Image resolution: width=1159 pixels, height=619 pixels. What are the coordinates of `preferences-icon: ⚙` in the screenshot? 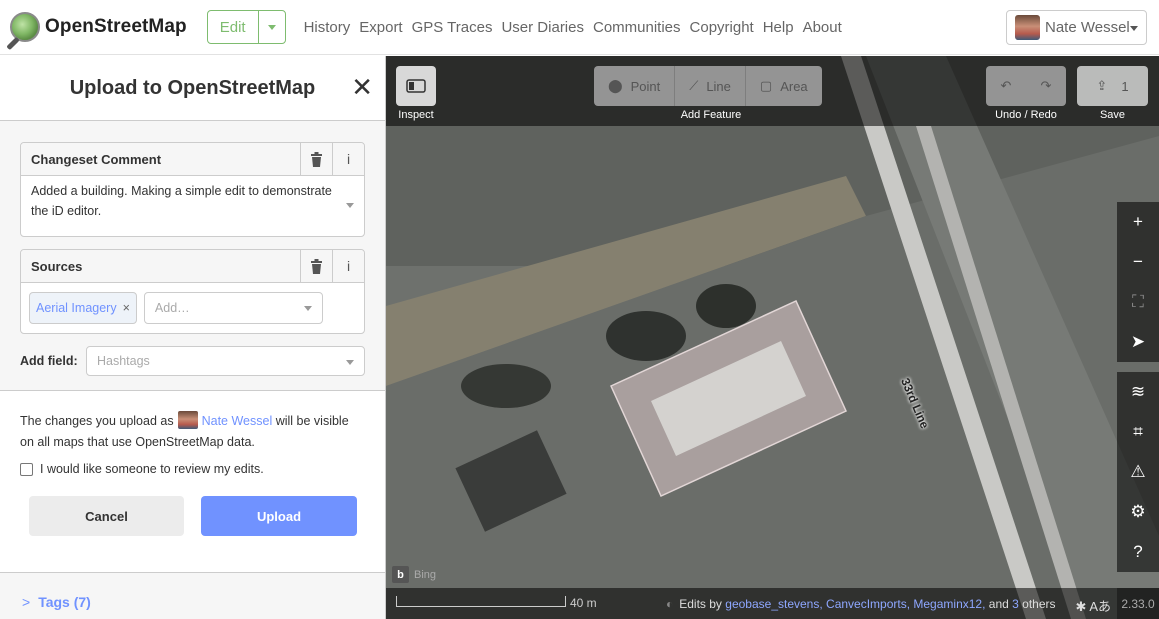 It's located at (1138, 512).